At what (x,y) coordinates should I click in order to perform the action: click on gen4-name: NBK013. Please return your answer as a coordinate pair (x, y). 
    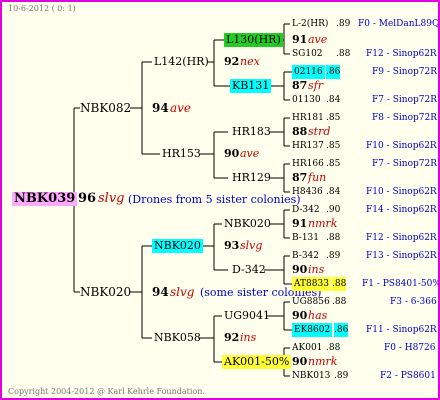
    Looking at the image, I should click on (311, 376).